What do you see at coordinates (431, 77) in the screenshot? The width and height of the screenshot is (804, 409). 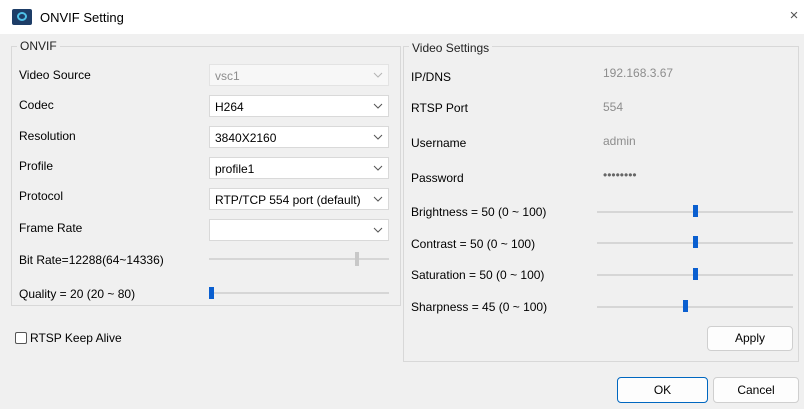 I see `ip-dns-label: IP/DNS` at bounding box center [431, 77].